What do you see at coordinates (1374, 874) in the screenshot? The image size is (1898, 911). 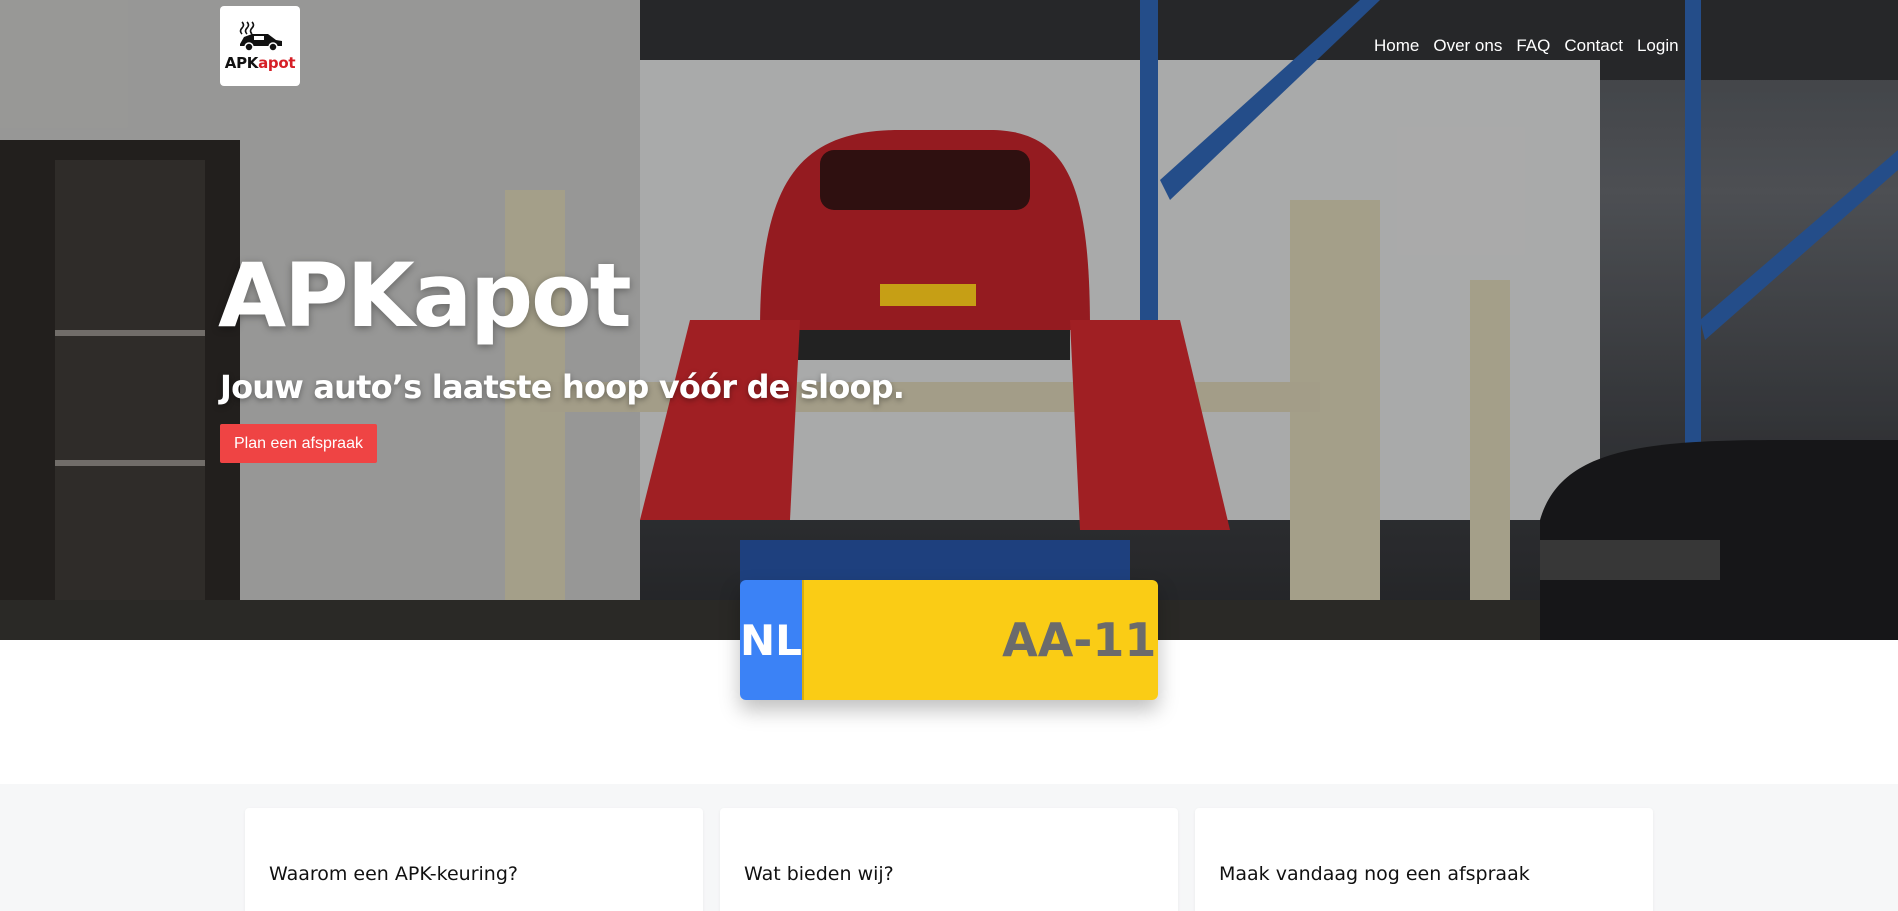 I see `card-title: Maak vandaag nog een afspraak` at bounding box center [1374, 874].